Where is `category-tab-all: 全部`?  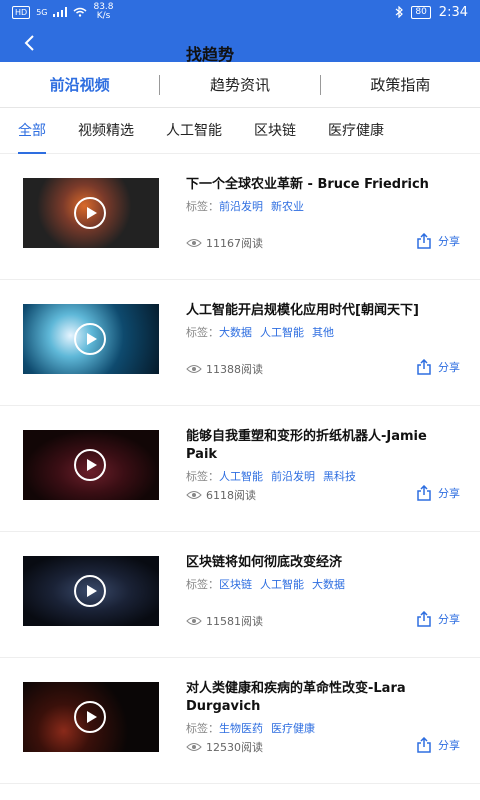
category-tab-all: 全部 is located at coordinates (32, 131).